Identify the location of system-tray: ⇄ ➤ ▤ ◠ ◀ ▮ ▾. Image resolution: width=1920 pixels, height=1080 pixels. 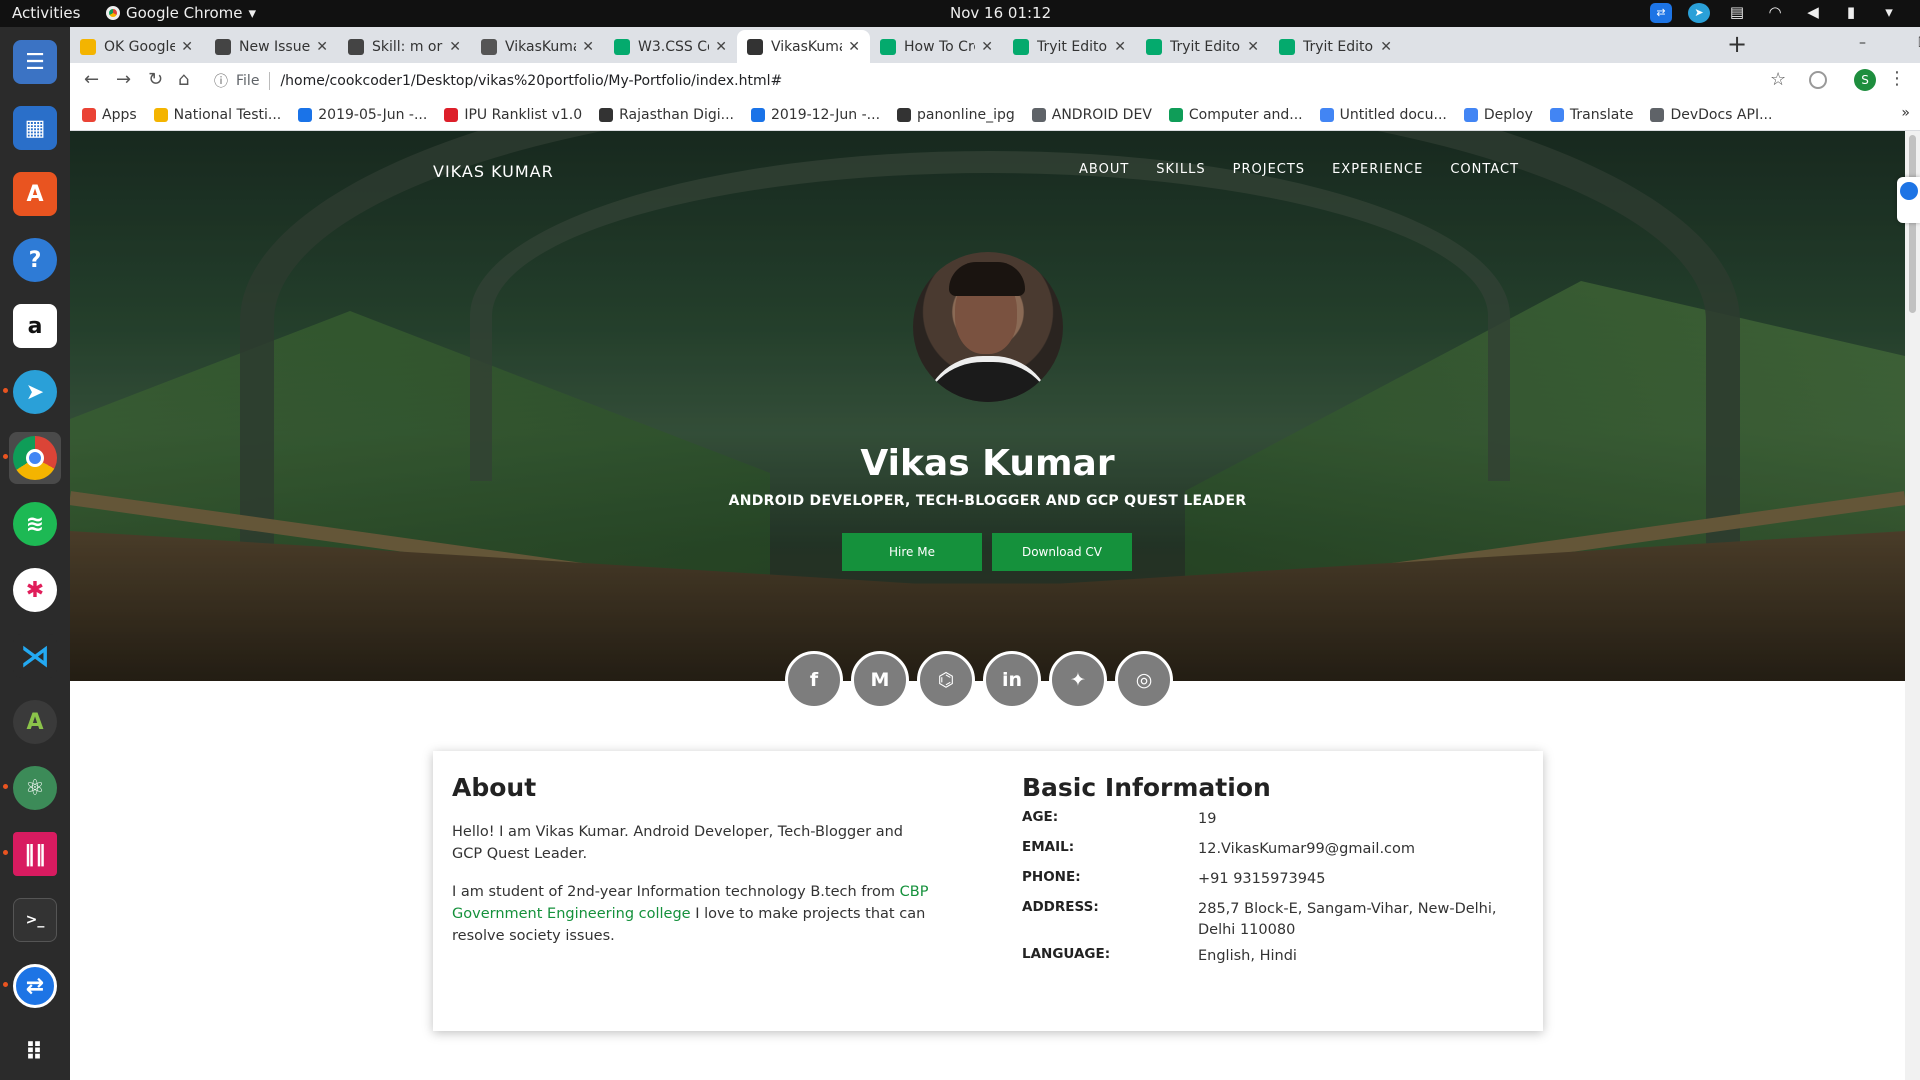
(1775, 13).